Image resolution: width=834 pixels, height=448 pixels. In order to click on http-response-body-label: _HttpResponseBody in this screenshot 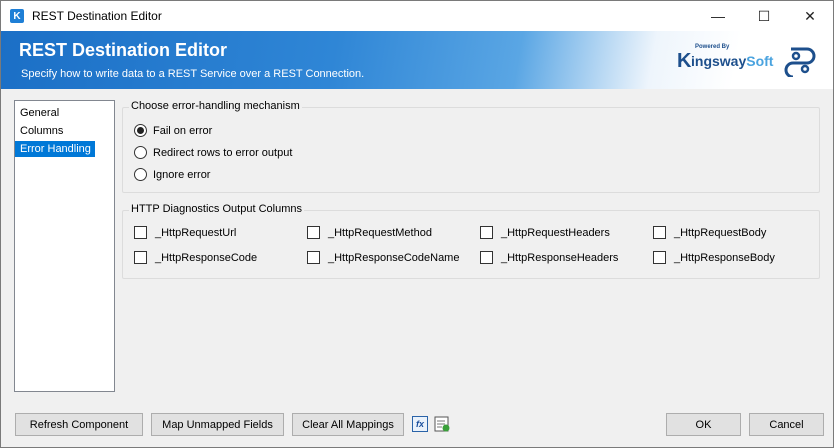, I will do `click(724, 257)`.